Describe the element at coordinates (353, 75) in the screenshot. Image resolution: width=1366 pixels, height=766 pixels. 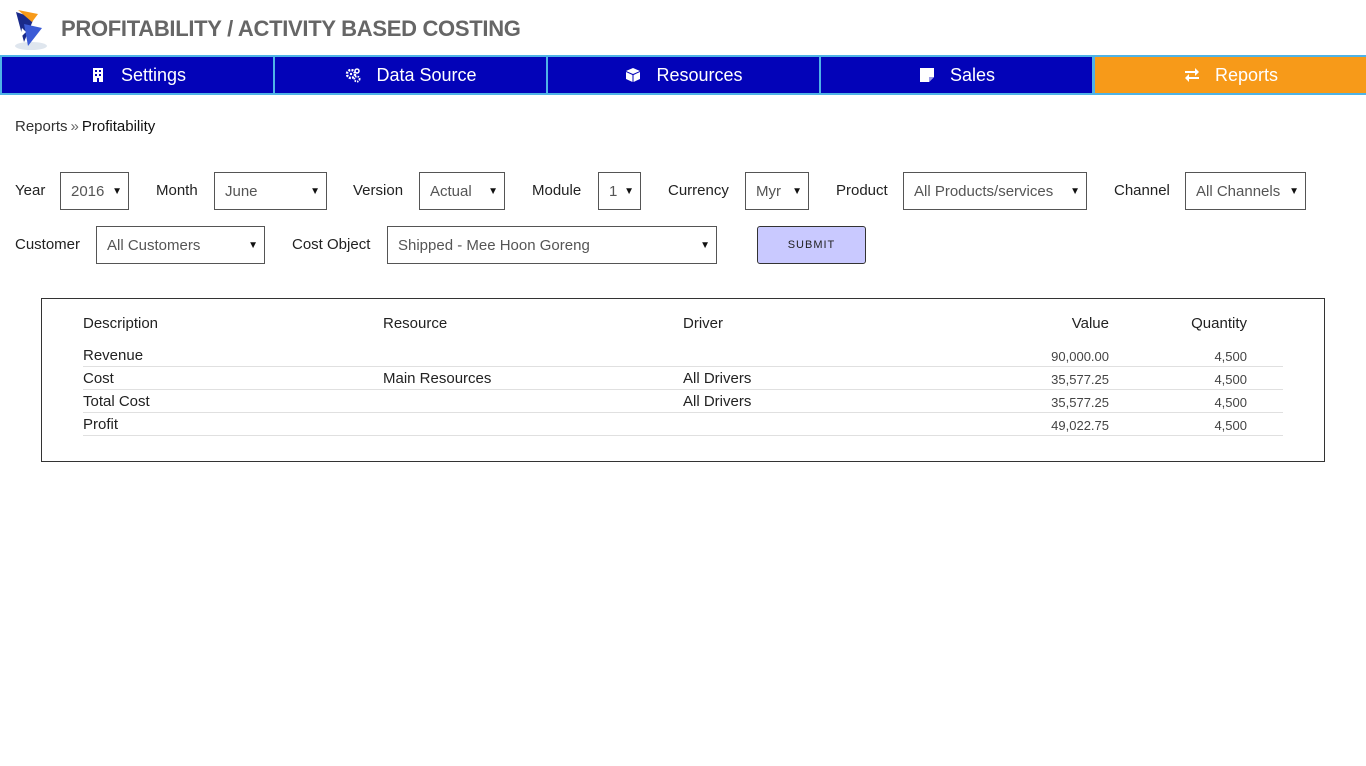
I see `gears-icon` at that location.